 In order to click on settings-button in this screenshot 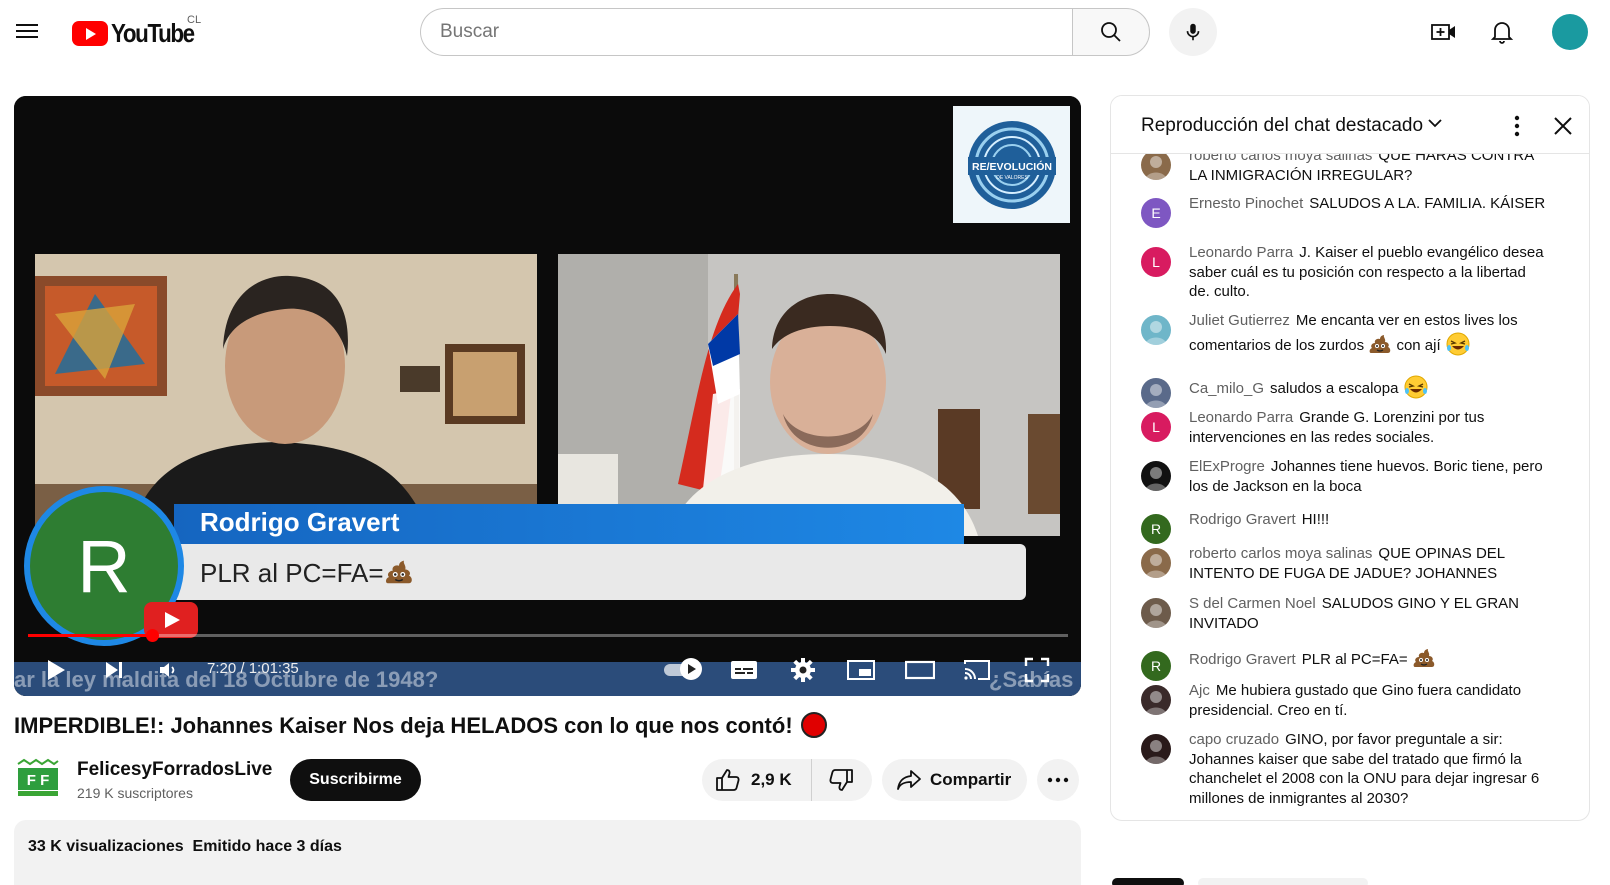, I will do `click(803, 670)`.